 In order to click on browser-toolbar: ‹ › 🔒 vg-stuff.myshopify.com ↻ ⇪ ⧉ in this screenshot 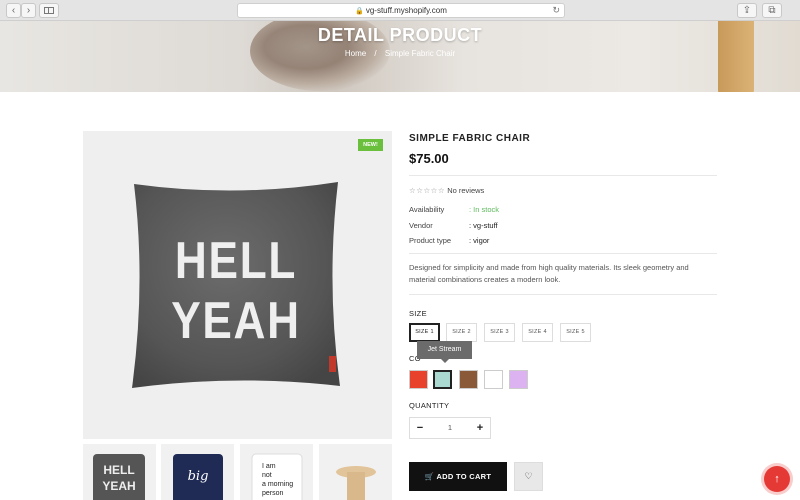, I will do `click(400, 10)`.